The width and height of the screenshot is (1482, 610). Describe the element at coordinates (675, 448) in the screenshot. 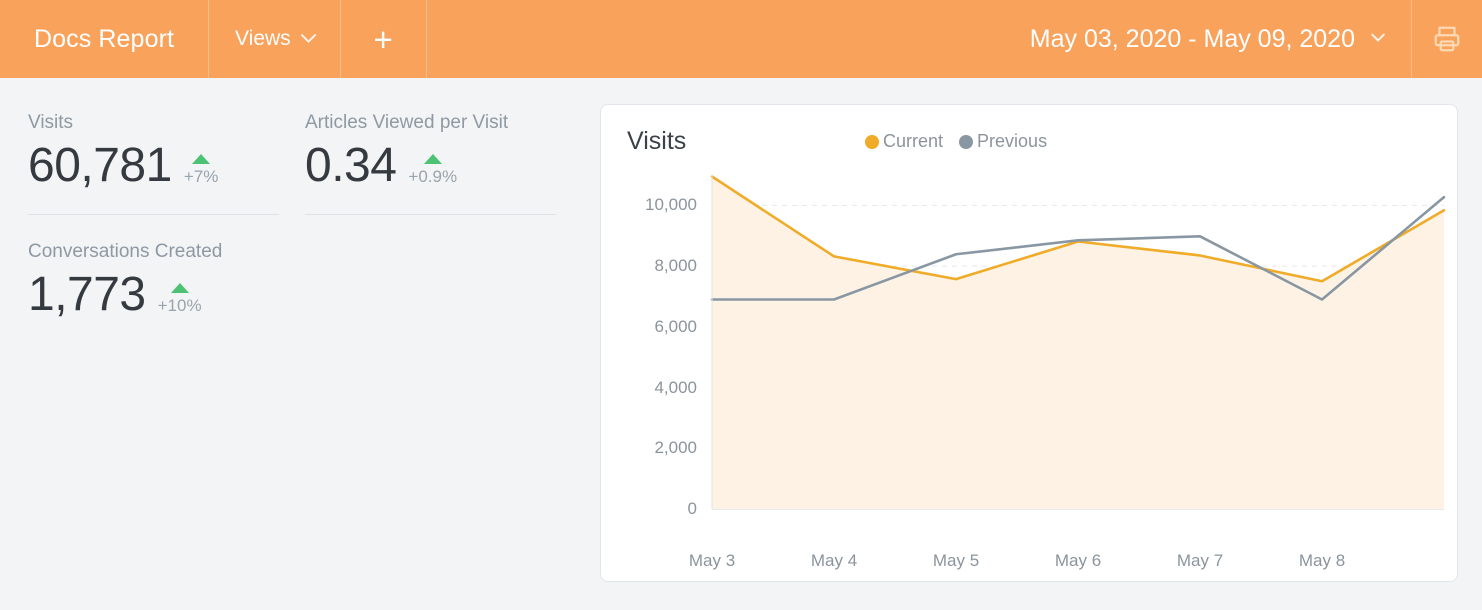

I see `y-axis-tick-label: 2,000` at that location.